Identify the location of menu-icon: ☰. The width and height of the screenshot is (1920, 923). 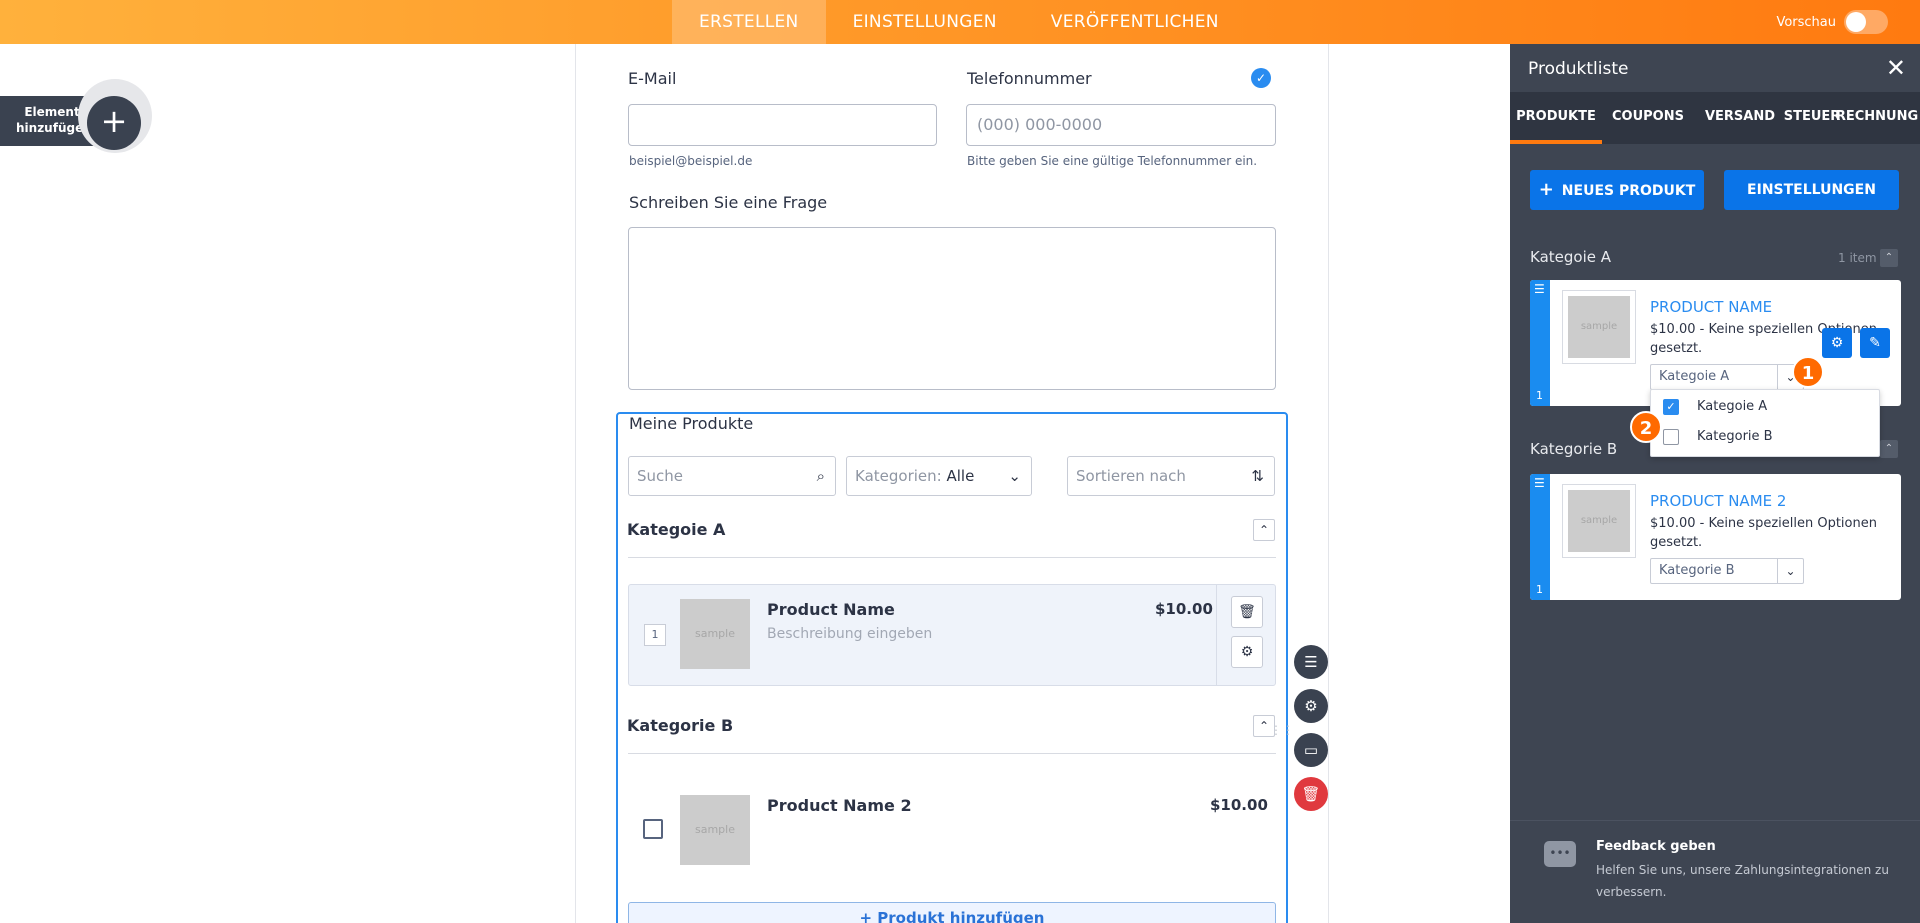
(1539, 289).